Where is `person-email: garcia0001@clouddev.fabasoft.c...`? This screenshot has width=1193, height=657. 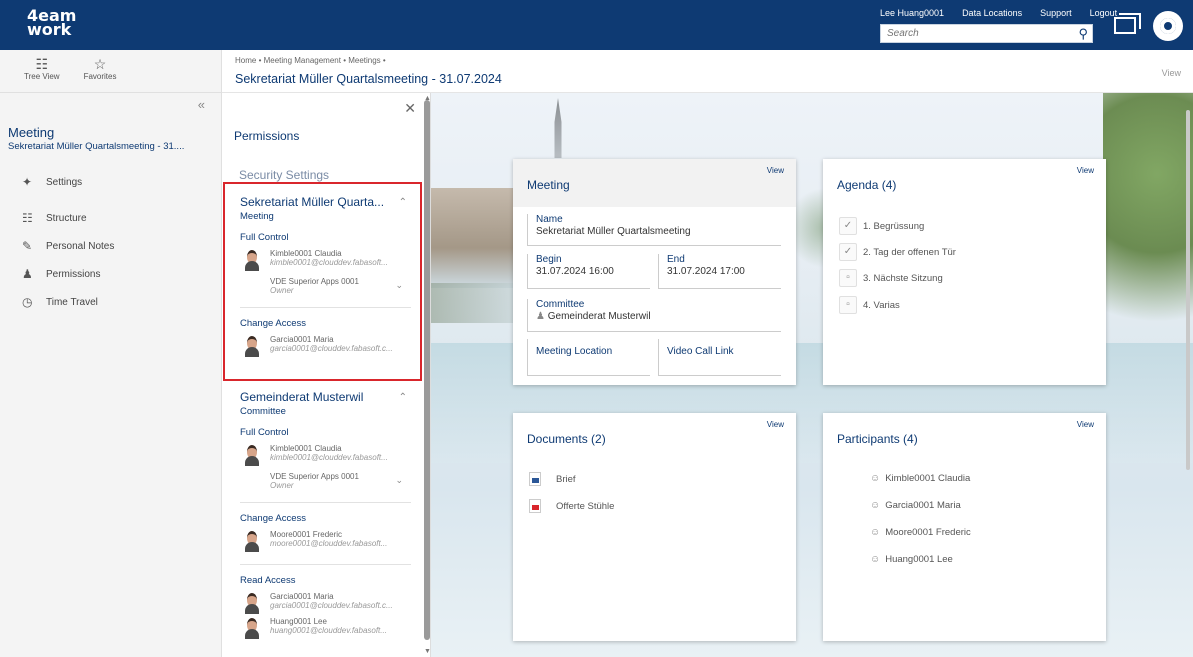
person-email: garcia0001@clouddev.fabasoft.c... is located at coordinates (331, 605).